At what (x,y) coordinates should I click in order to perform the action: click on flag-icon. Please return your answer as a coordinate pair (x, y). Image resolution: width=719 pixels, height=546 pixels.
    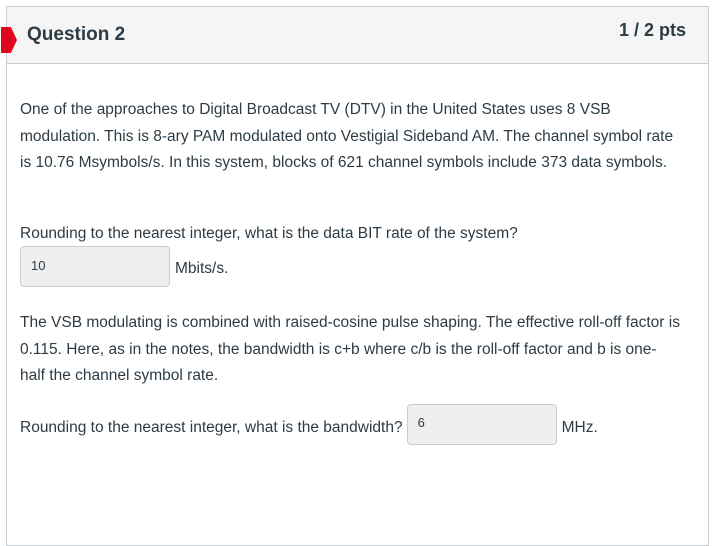
    Looking at the image, I should click on (9, 40).